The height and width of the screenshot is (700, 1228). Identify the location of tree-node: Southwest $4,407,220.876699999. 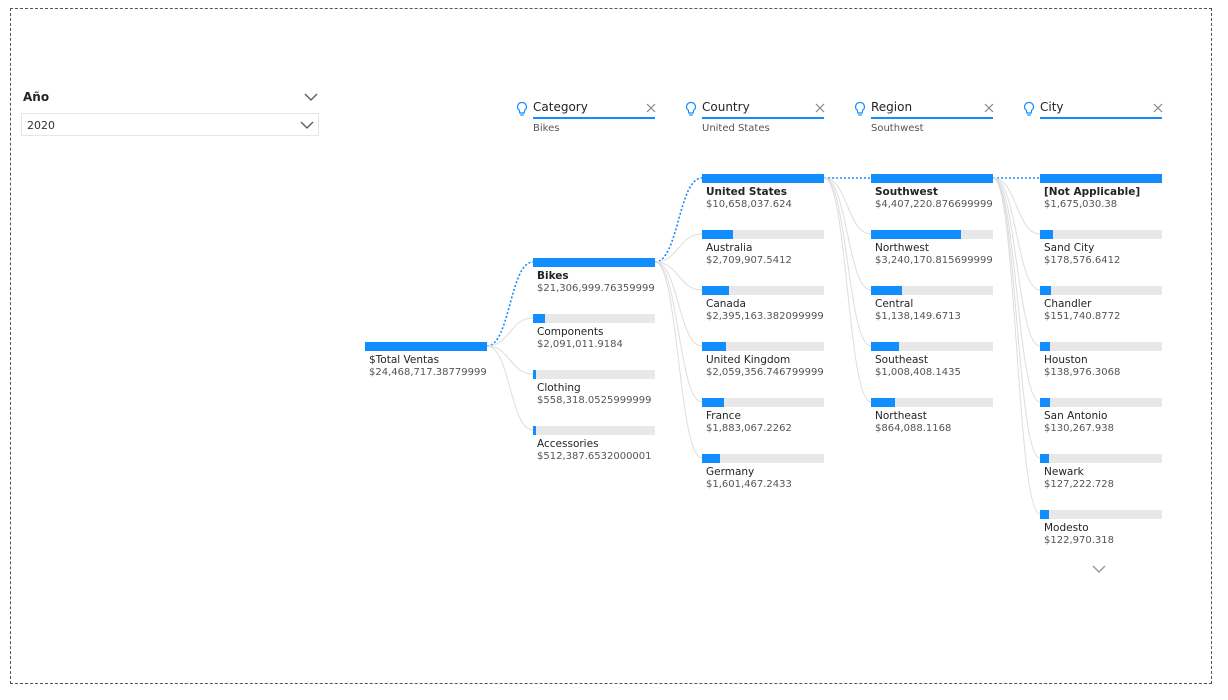
(932, 196).